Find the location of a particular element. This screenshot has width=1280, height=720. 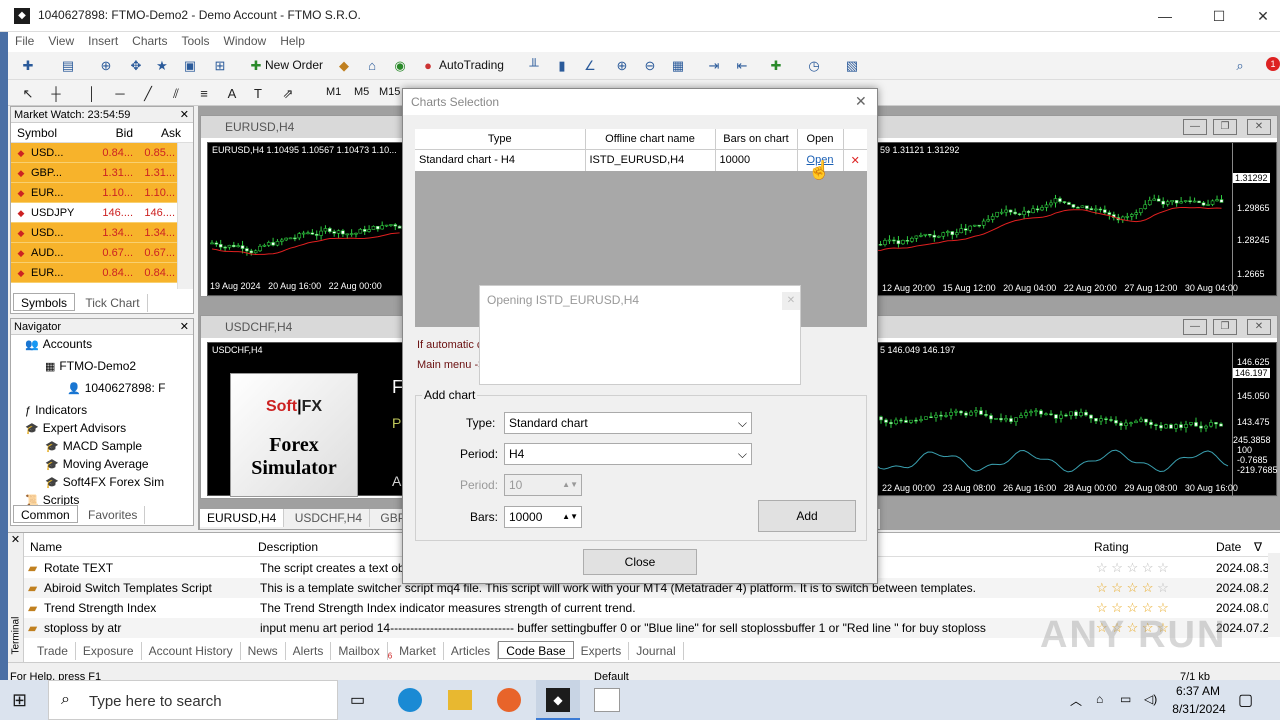

taskbar-time: 6:37 AM is located at coordinates (1198, 691).